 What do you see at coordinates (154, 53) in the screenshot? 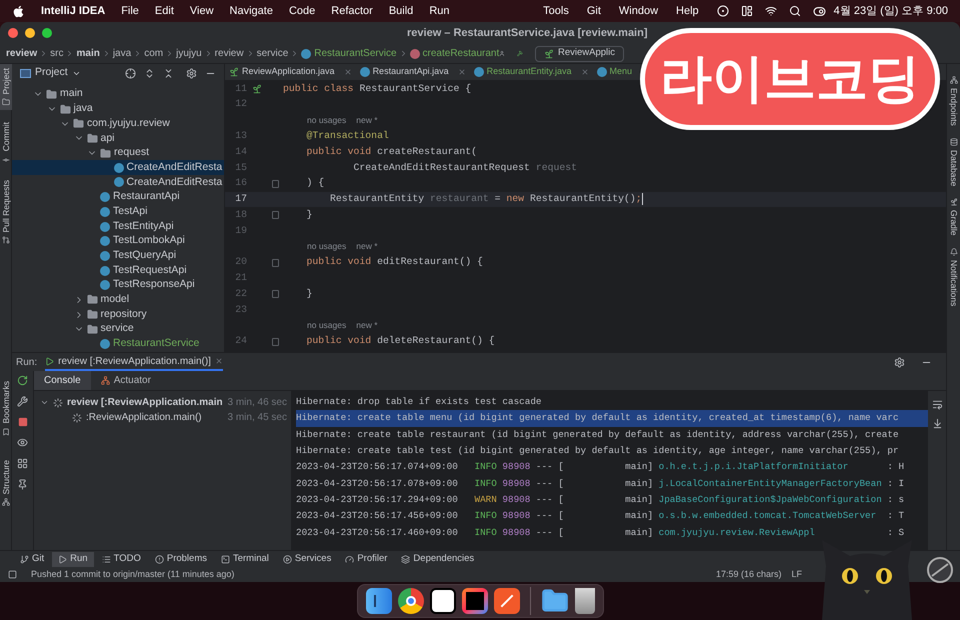
I see `breadcrumb-item: com` at bounding box center [154, 53].